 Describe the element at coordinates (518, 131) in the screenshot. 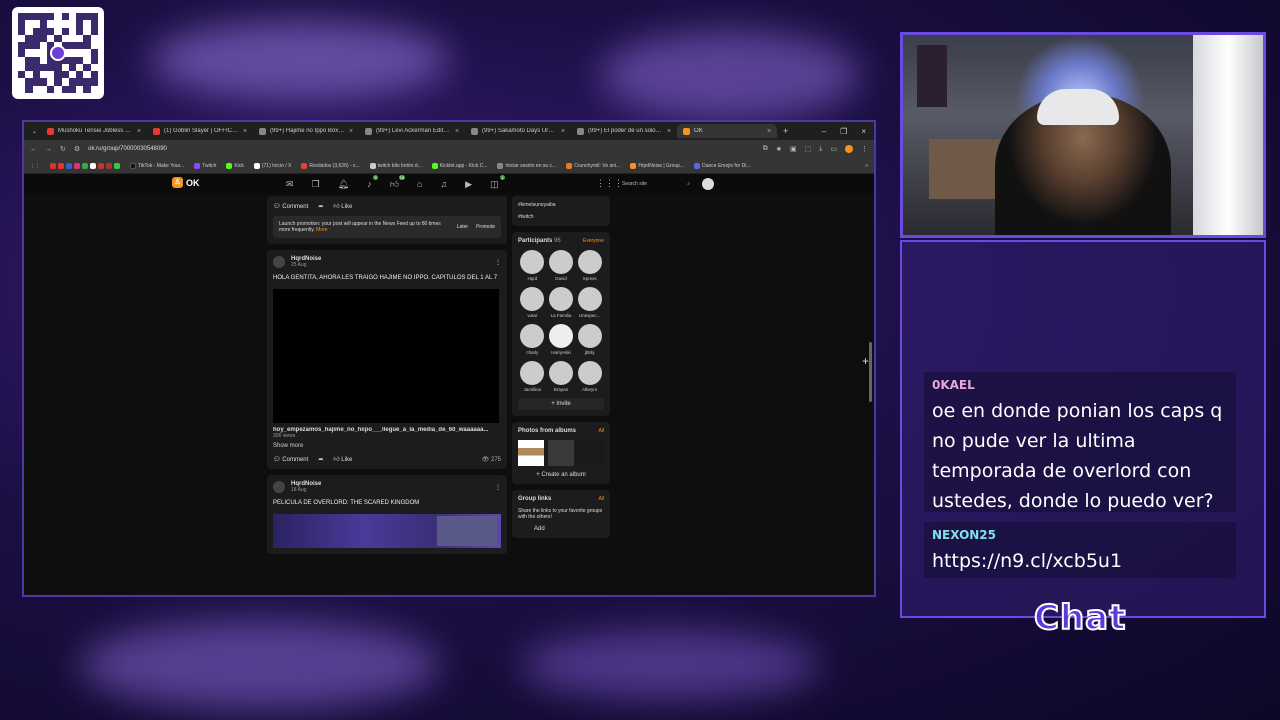

I see `tab: (99+) Sakamoto Days Urgent I ×` at that location.